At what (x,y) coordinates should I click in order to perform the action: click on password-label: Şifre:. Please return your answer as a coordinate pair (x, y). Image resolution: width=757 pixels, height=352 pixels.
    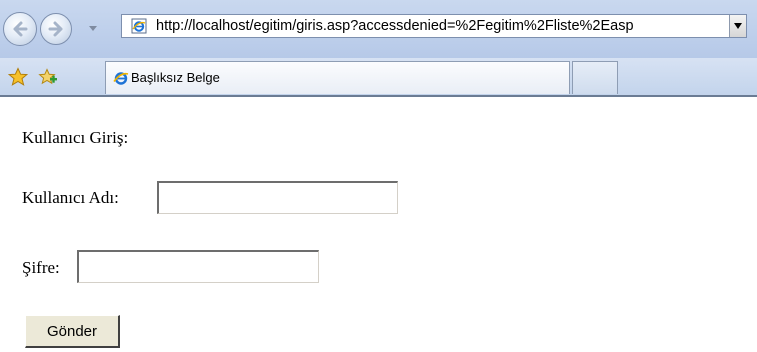
    Looking at the image, I should click on (41, 267).